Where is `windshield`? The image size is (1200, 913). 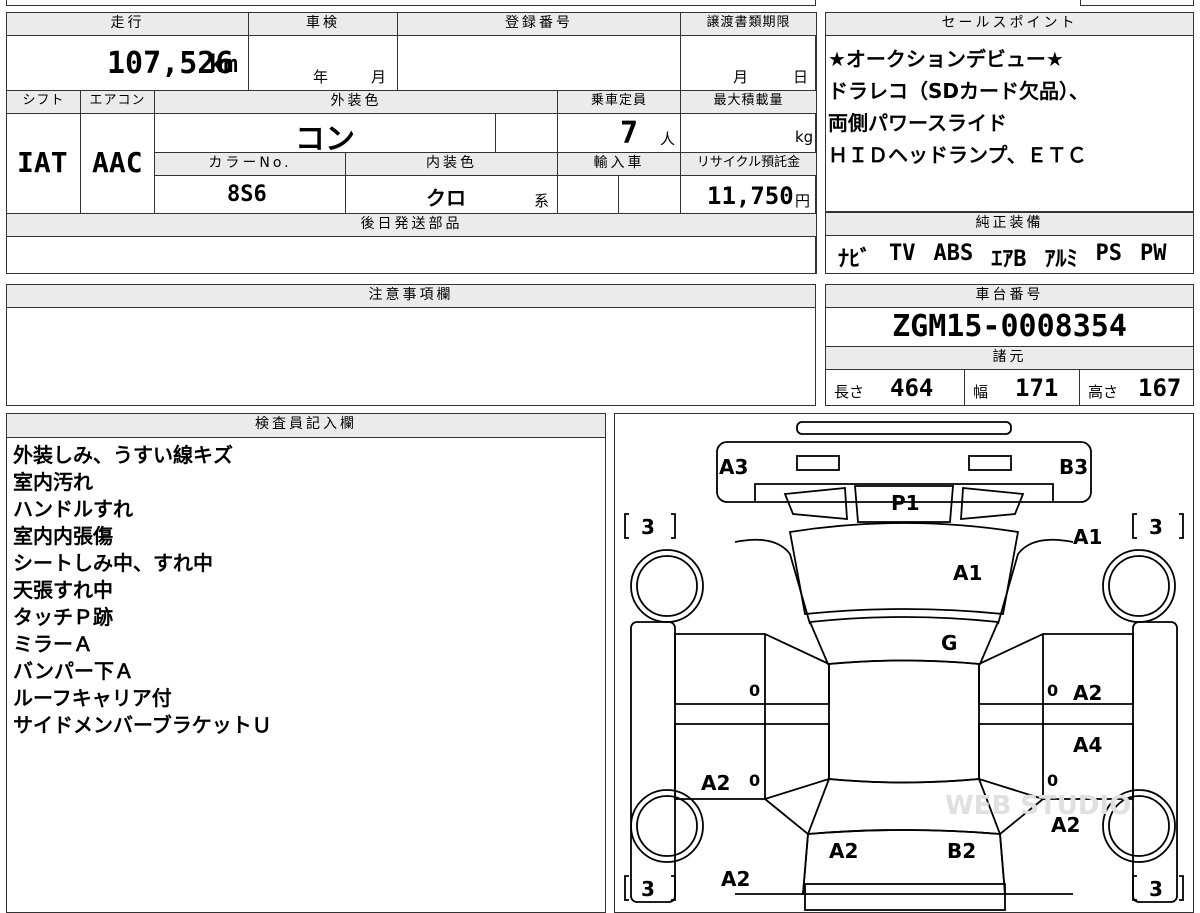 windshield is located at coordinates (904, 640).